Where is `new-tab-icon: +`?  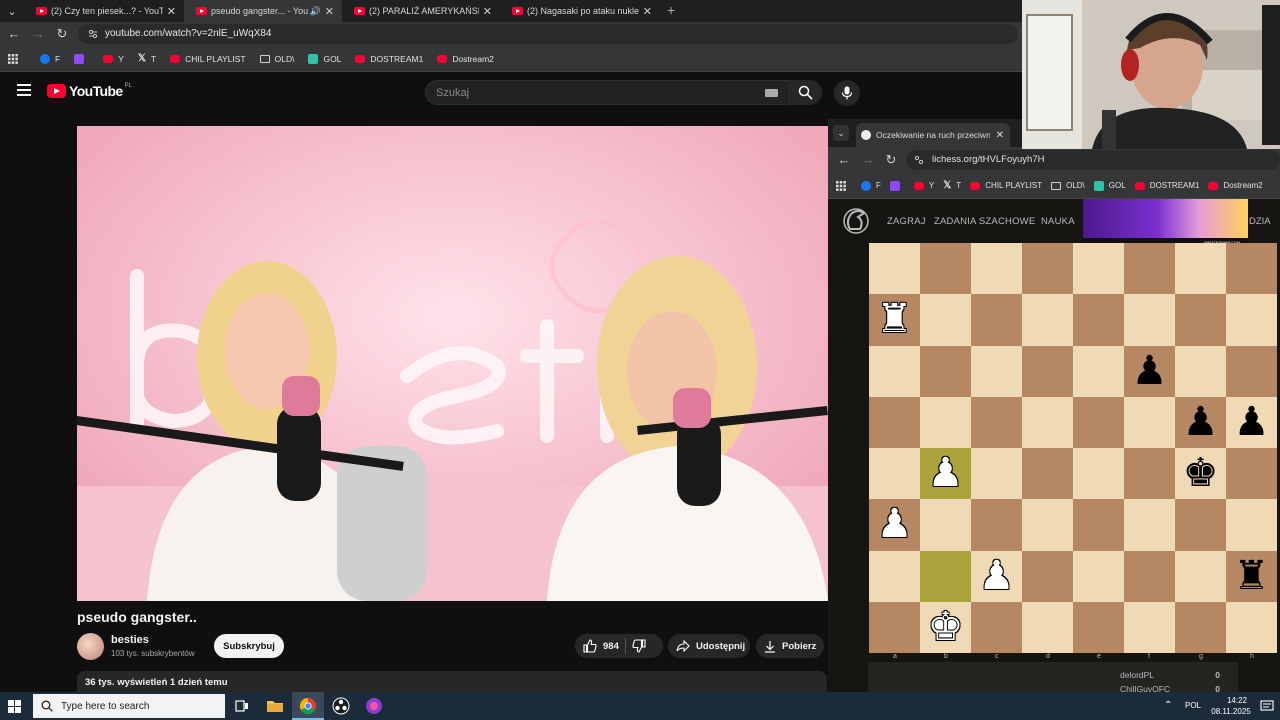
new-tab-icon: + is located at coordinates (671, 10).